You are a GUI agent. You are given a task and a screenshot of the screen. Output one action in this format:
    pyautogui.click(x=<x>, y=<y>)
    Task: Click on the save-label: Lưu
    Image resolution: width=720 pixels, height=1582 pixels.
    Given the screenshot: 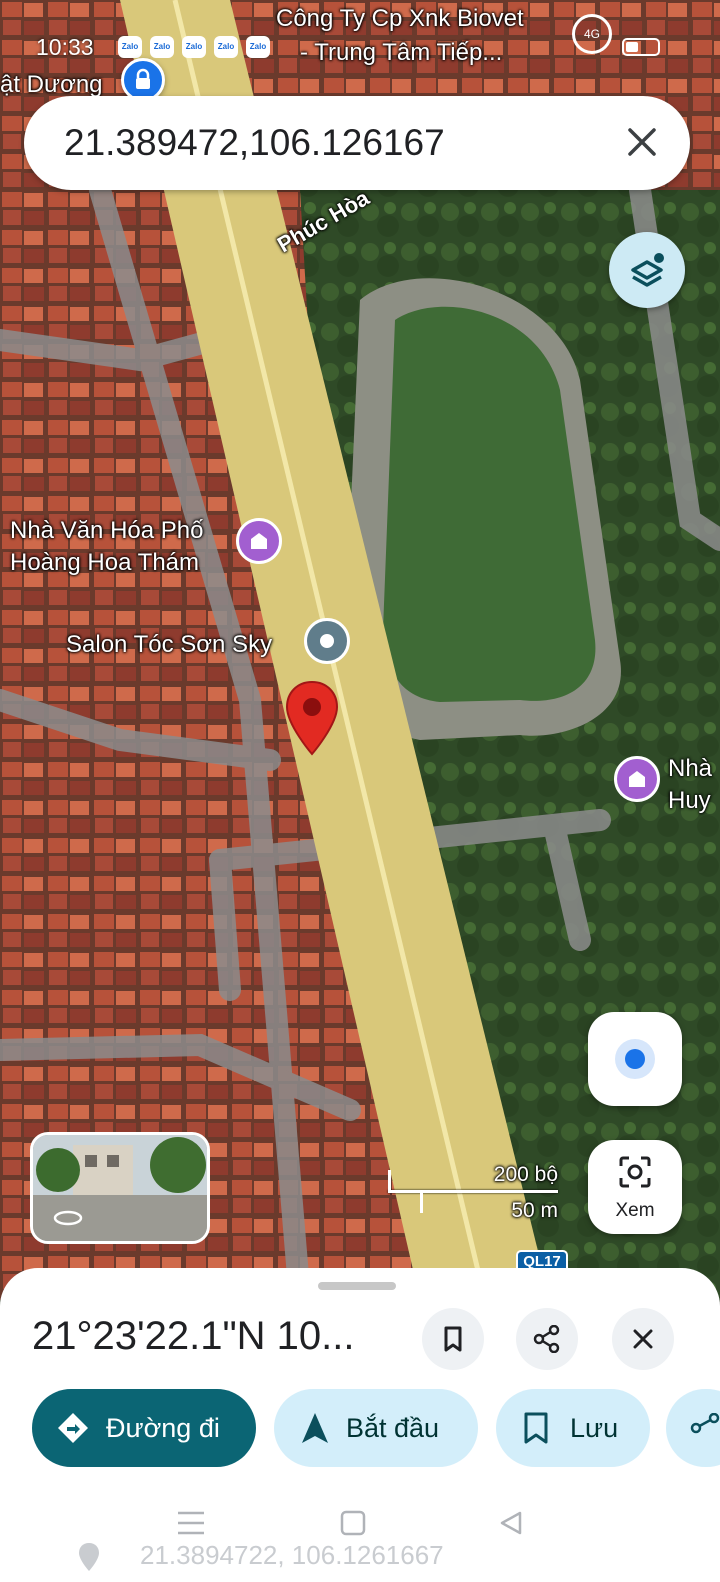 What is the action you would take?
    pyautogui.click(x=594, y=1428)
    